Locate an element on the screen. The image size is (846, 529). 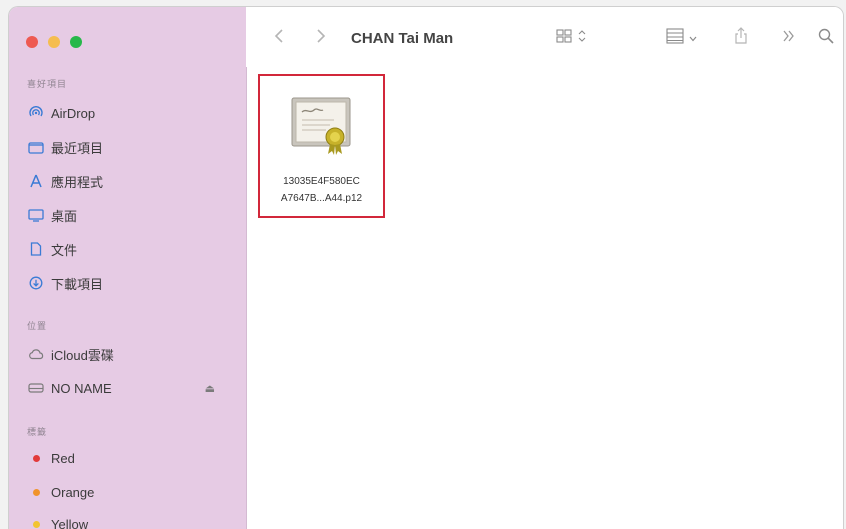
sidebar-item-label: 應用程式 is located at coordinates (77, 181).